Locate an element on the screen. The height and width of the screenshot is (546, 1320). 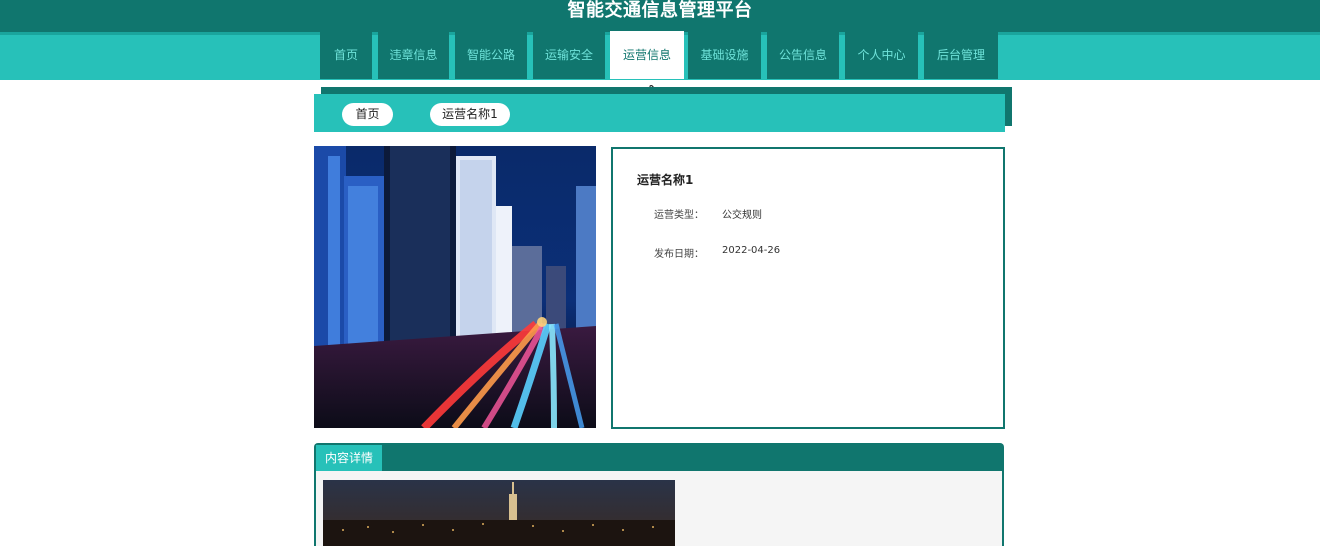
content-detail-header is located at coordinates (659, 457).